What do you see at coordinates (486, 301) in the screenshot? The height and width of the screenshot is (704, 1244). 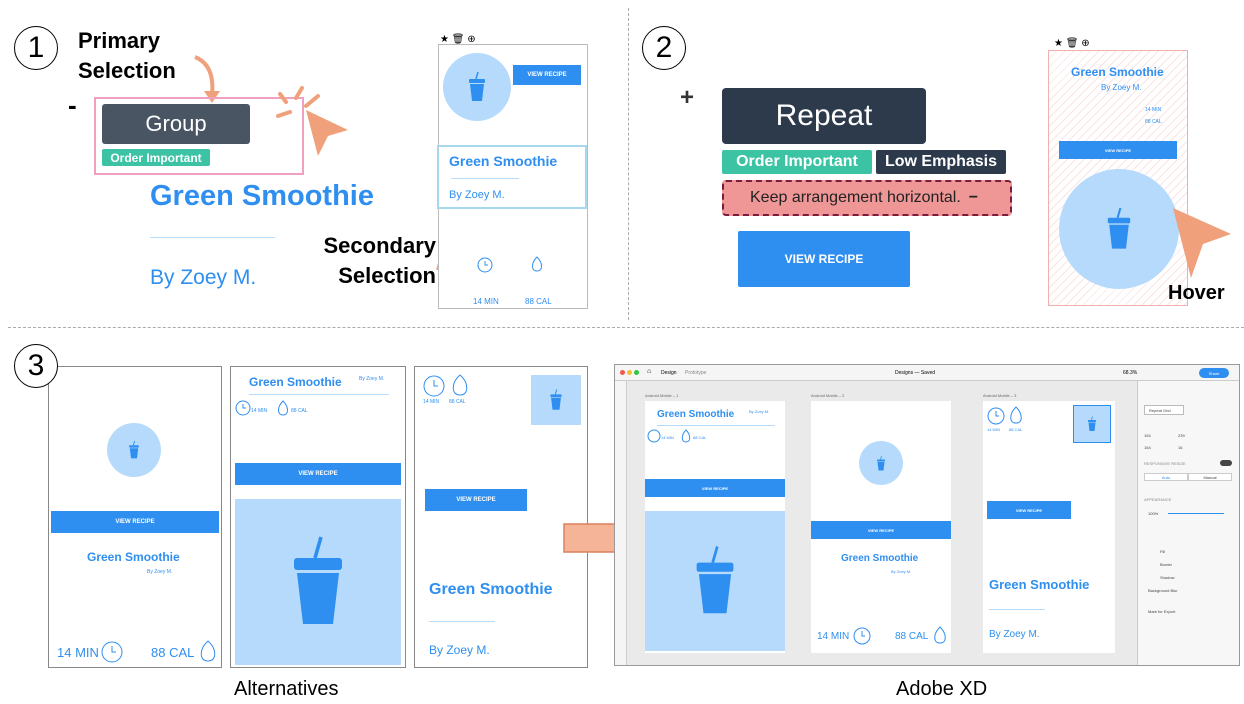 I see `mockup-time: 14 MIN` at bounding box center [486, 301].